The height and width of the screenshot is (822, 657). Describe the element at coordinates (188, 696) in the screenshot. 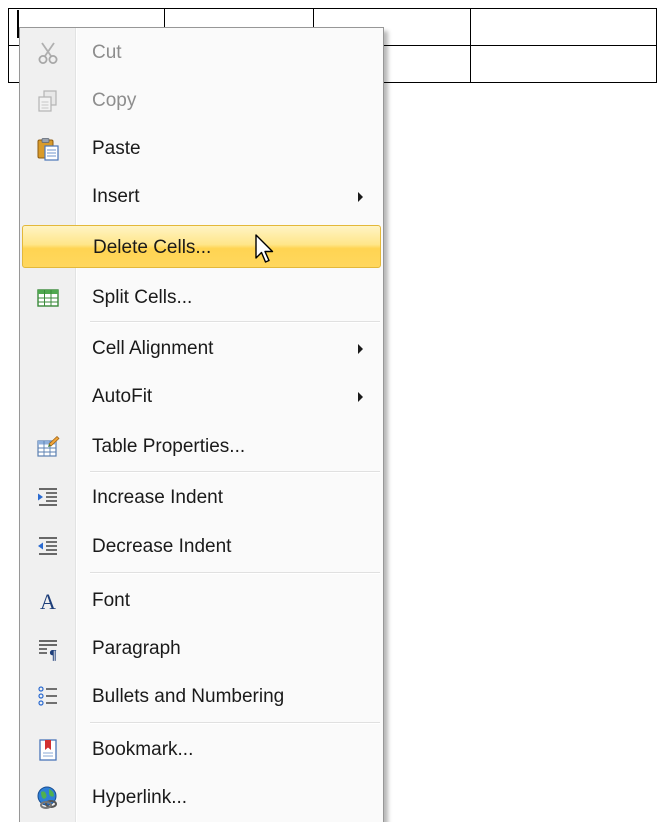

I see `menu-item-label: Bullets and Numbering` at that location.